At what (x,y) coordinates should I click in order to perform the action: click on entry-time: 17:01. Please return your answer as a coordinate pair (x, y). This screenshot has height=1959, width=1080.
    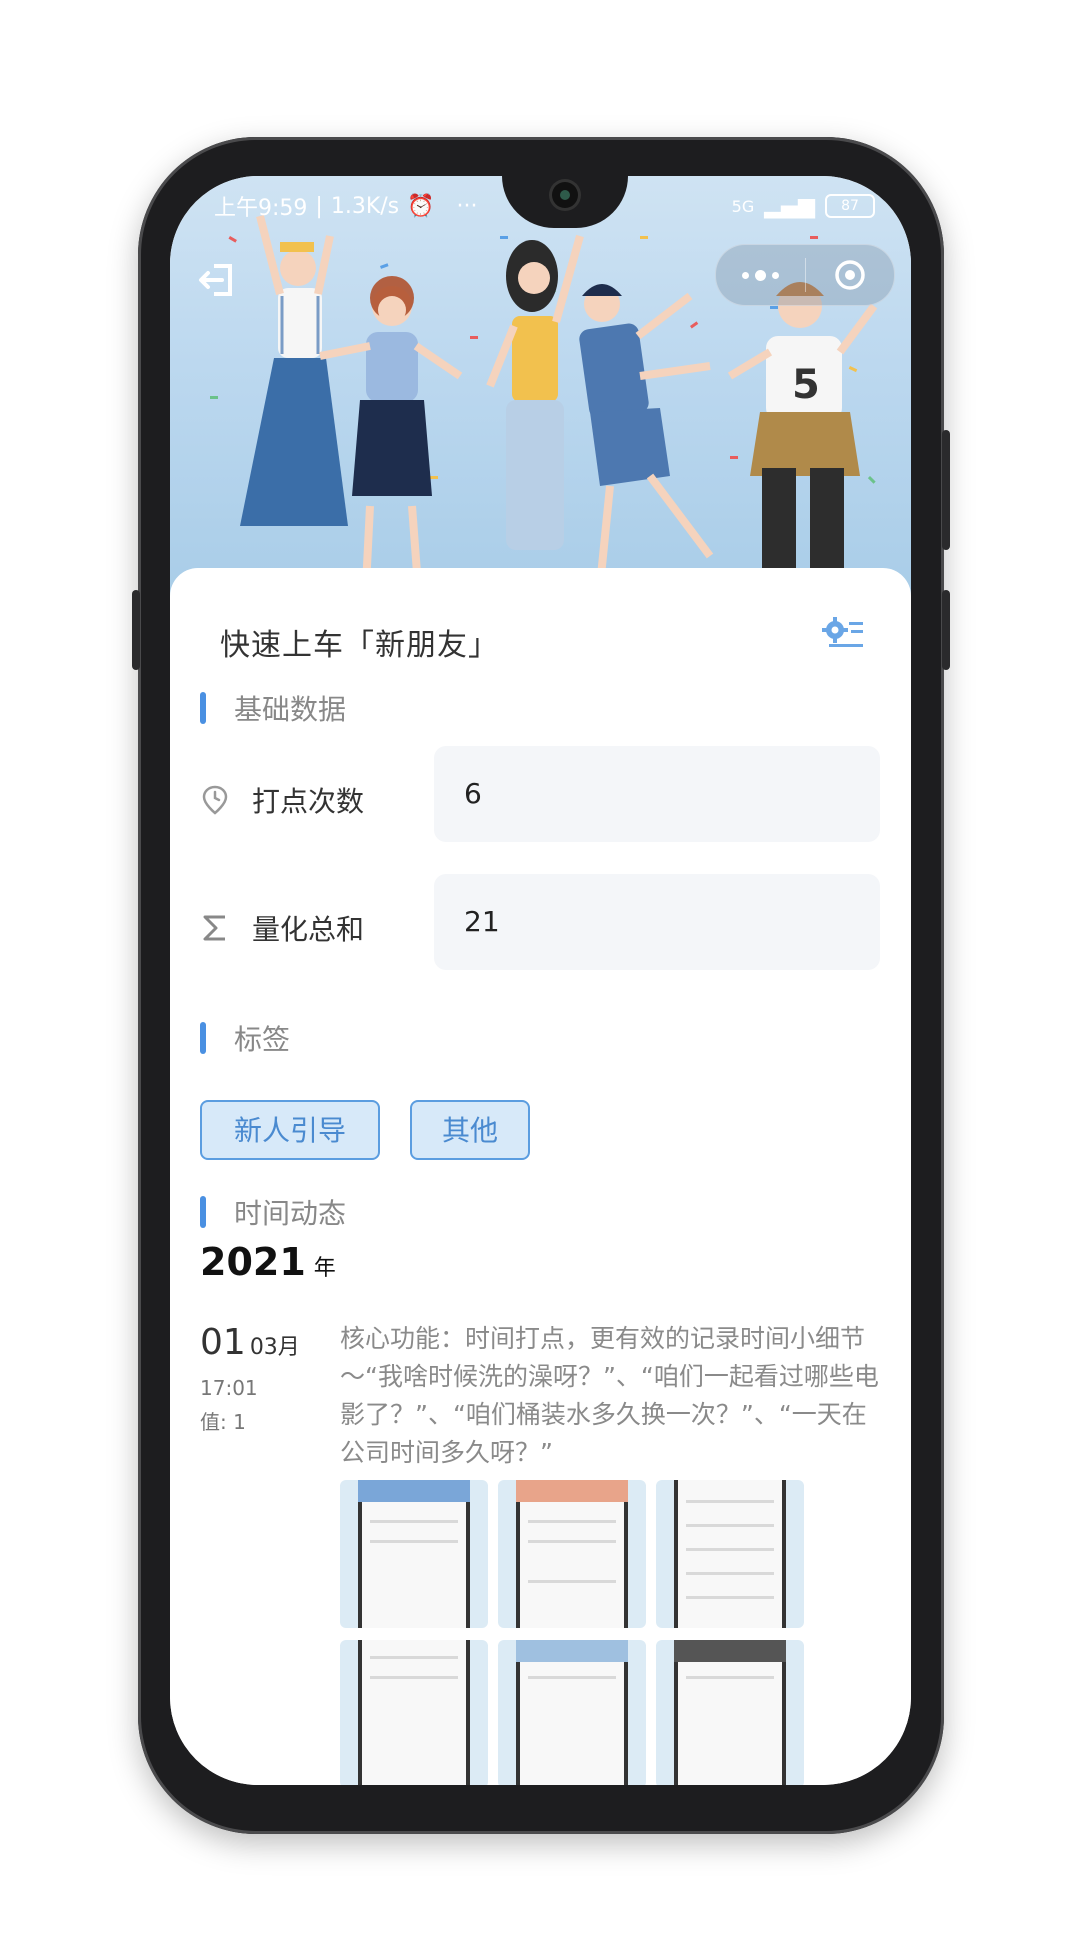
    Looking at the image, I should click on (229, 1388).